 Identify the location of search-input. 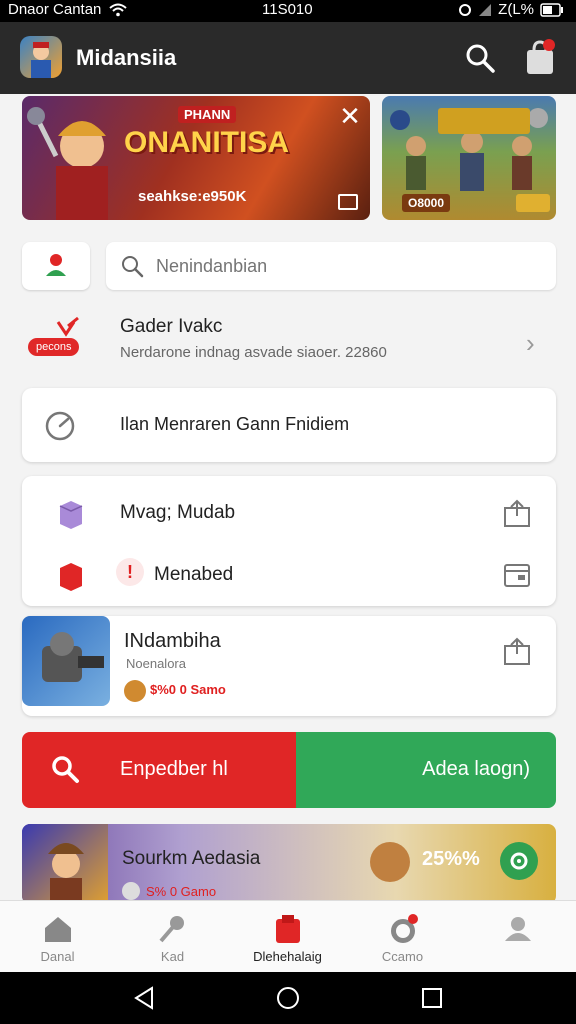
(346, 266).